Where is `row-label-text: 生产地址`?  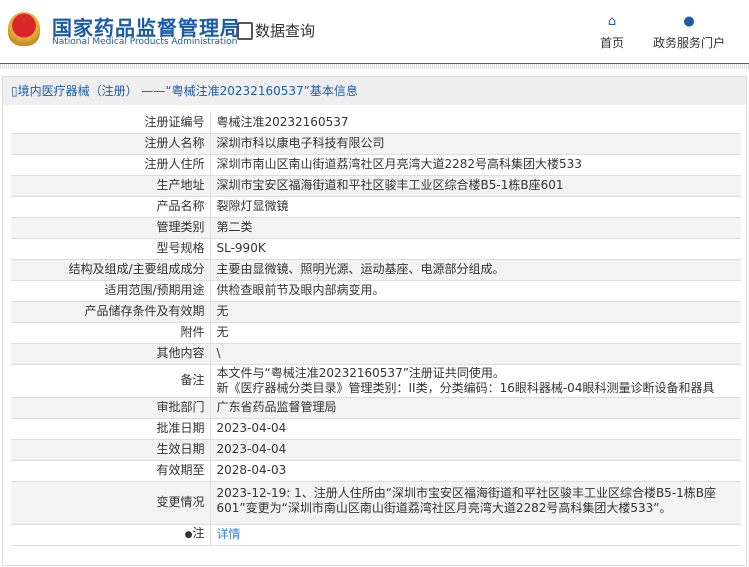
row-label-text: 生产地址 is located at coordinates (180, 185).